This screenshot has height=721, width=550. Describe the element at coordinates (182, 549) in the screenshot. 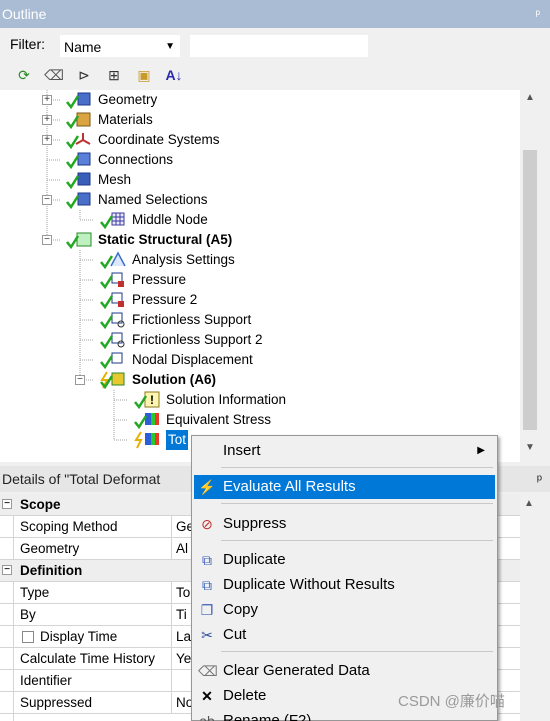

I see `row-value: Al` at that location.